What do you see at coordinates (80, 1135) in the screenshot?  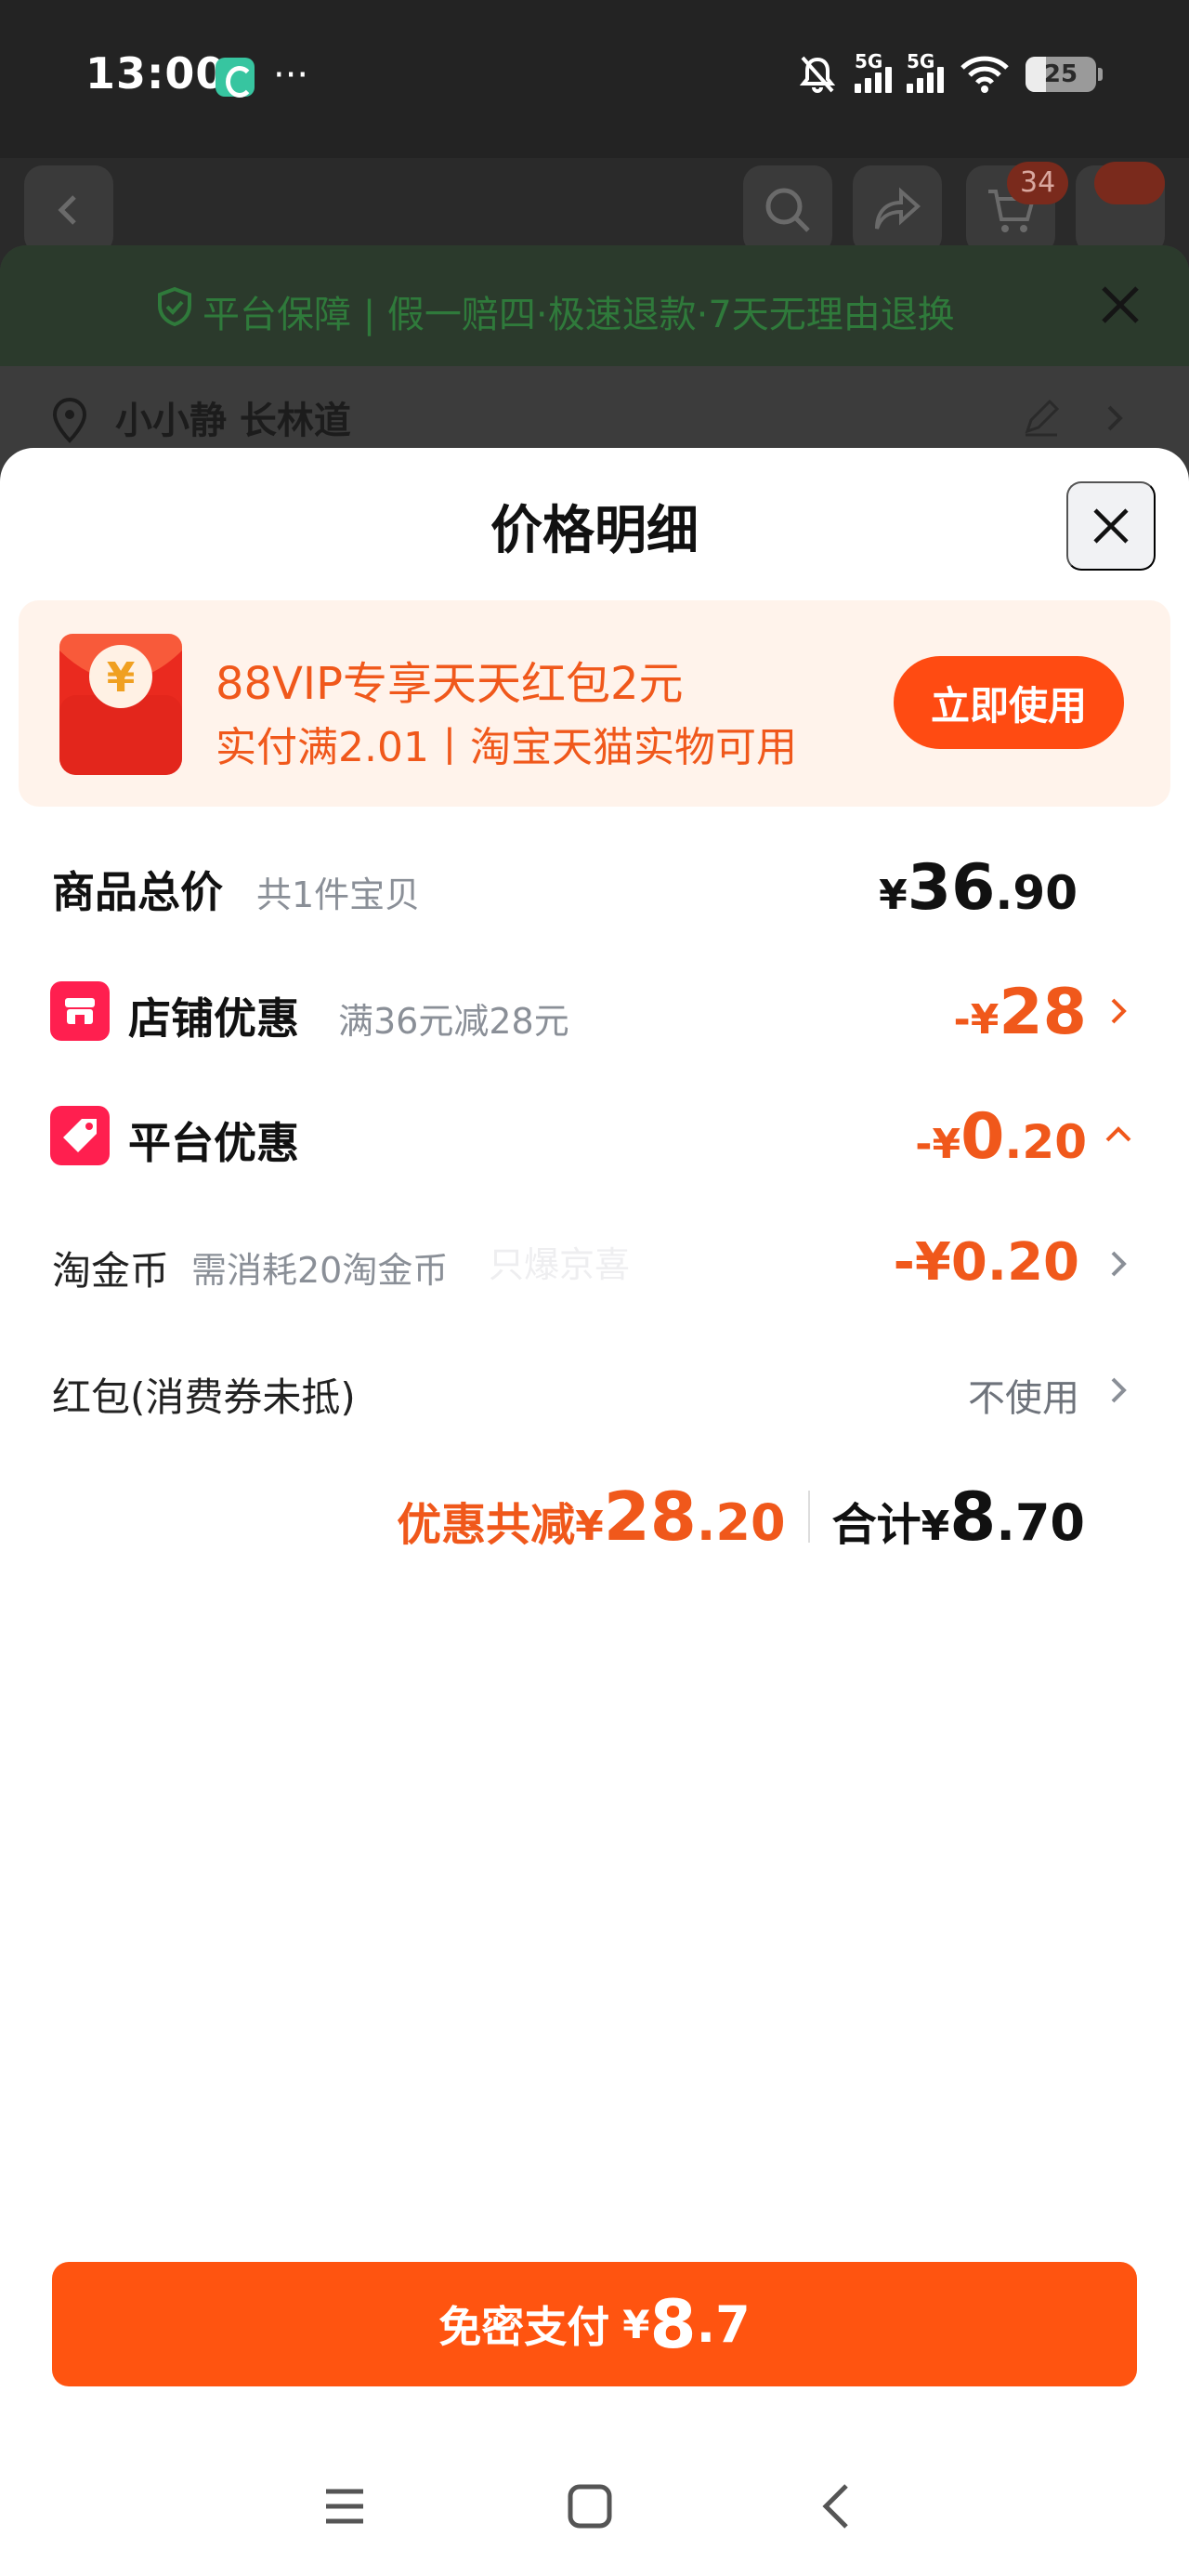 I see `coupon-tag-icon` at bounding box center [80, 1135].